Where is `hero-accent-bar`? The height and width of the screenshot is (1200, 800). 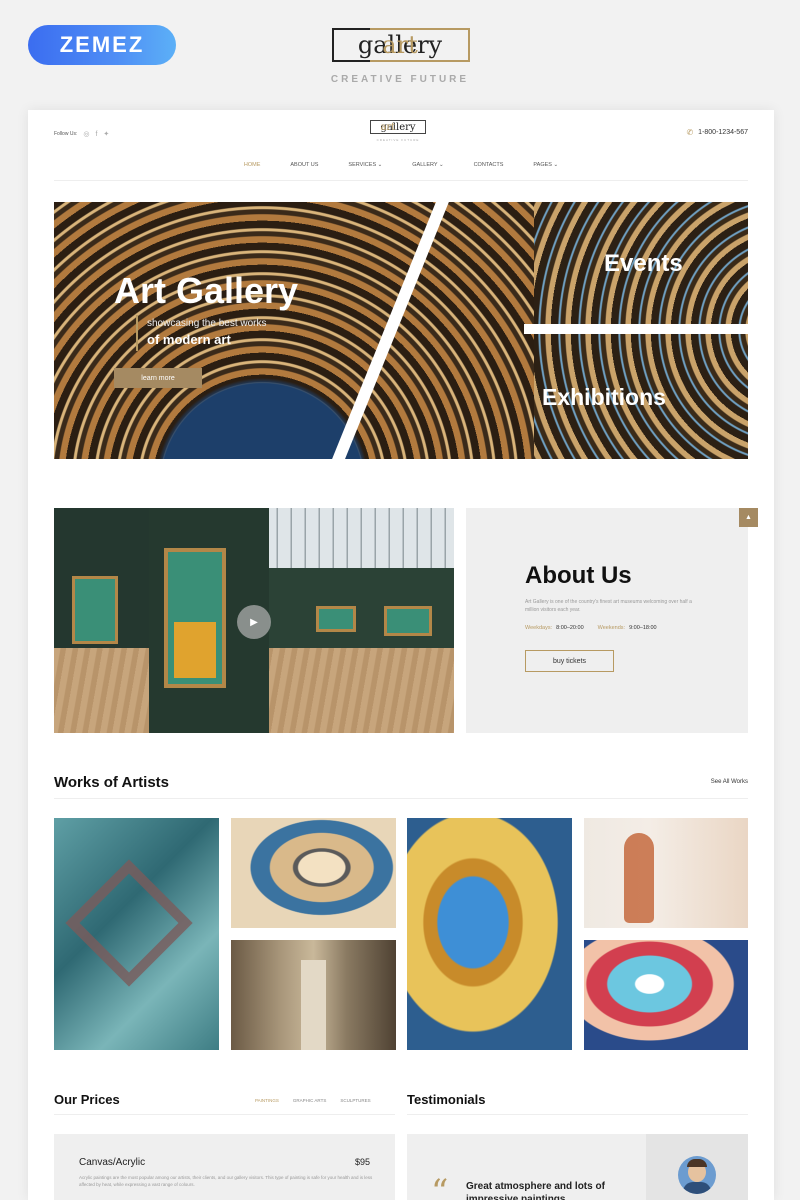
hero-accent-bar is located at coordinates (137, 333).